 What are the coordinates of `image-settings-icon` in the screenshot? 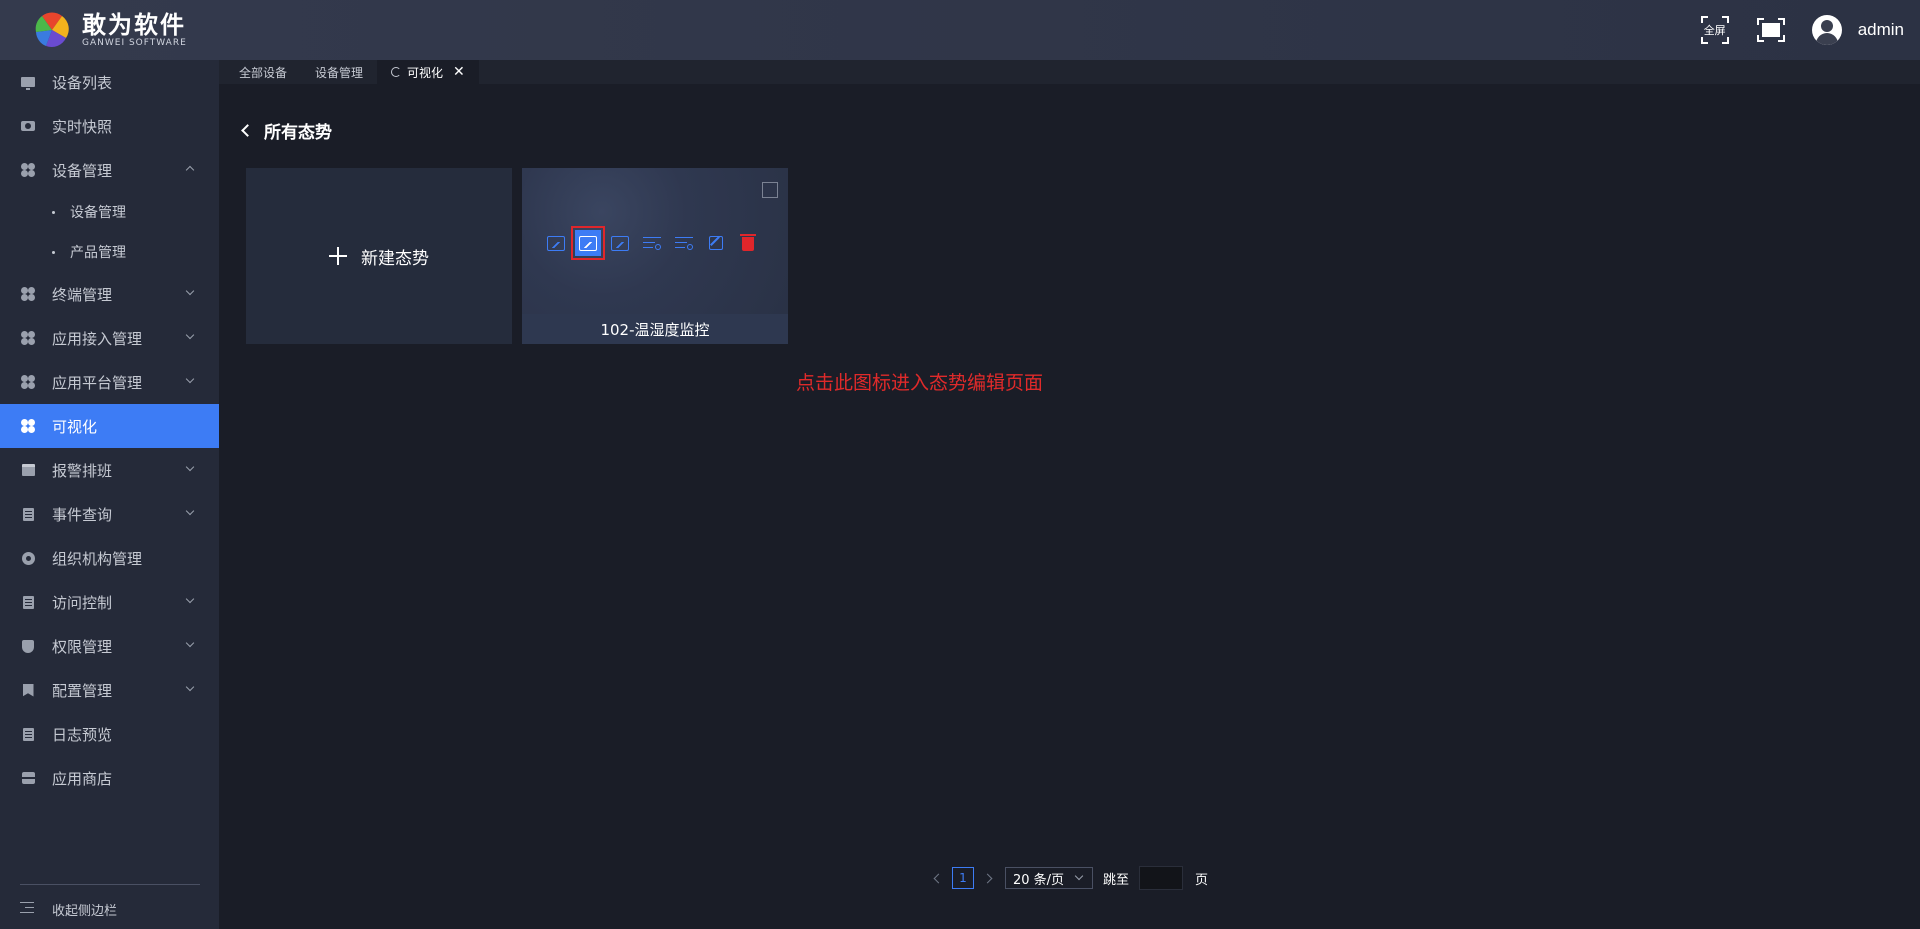 It's located at (620, 243).